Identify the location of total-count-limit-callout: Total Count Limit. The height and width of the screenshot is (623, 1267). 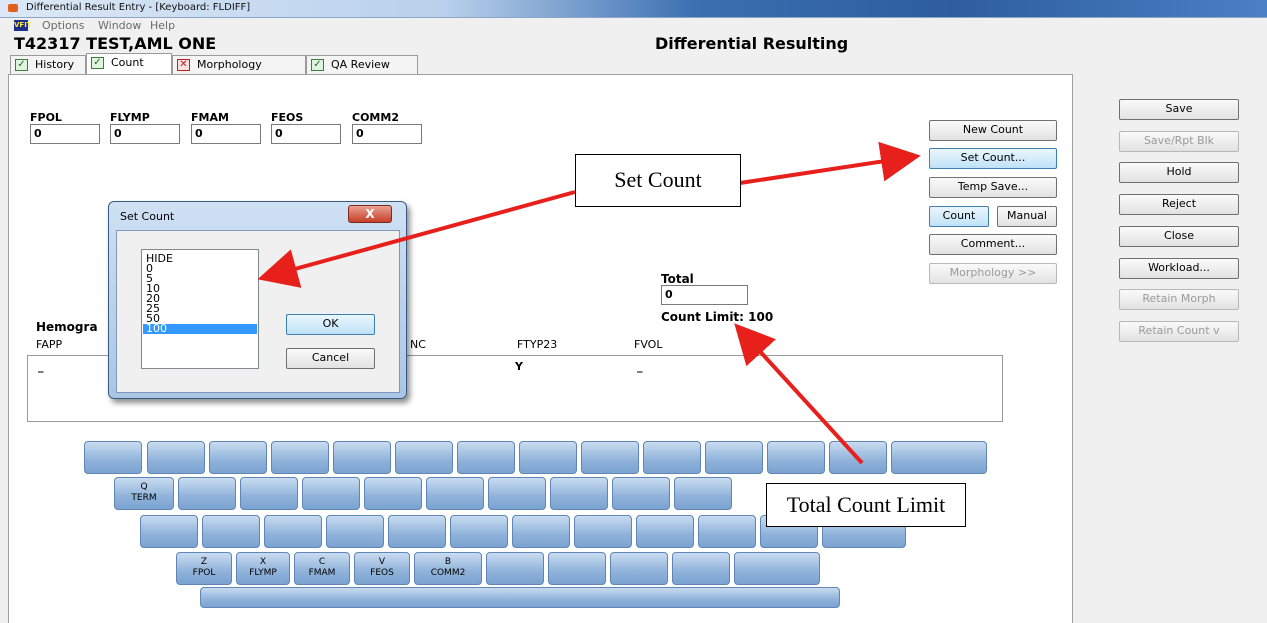
(866, 505).